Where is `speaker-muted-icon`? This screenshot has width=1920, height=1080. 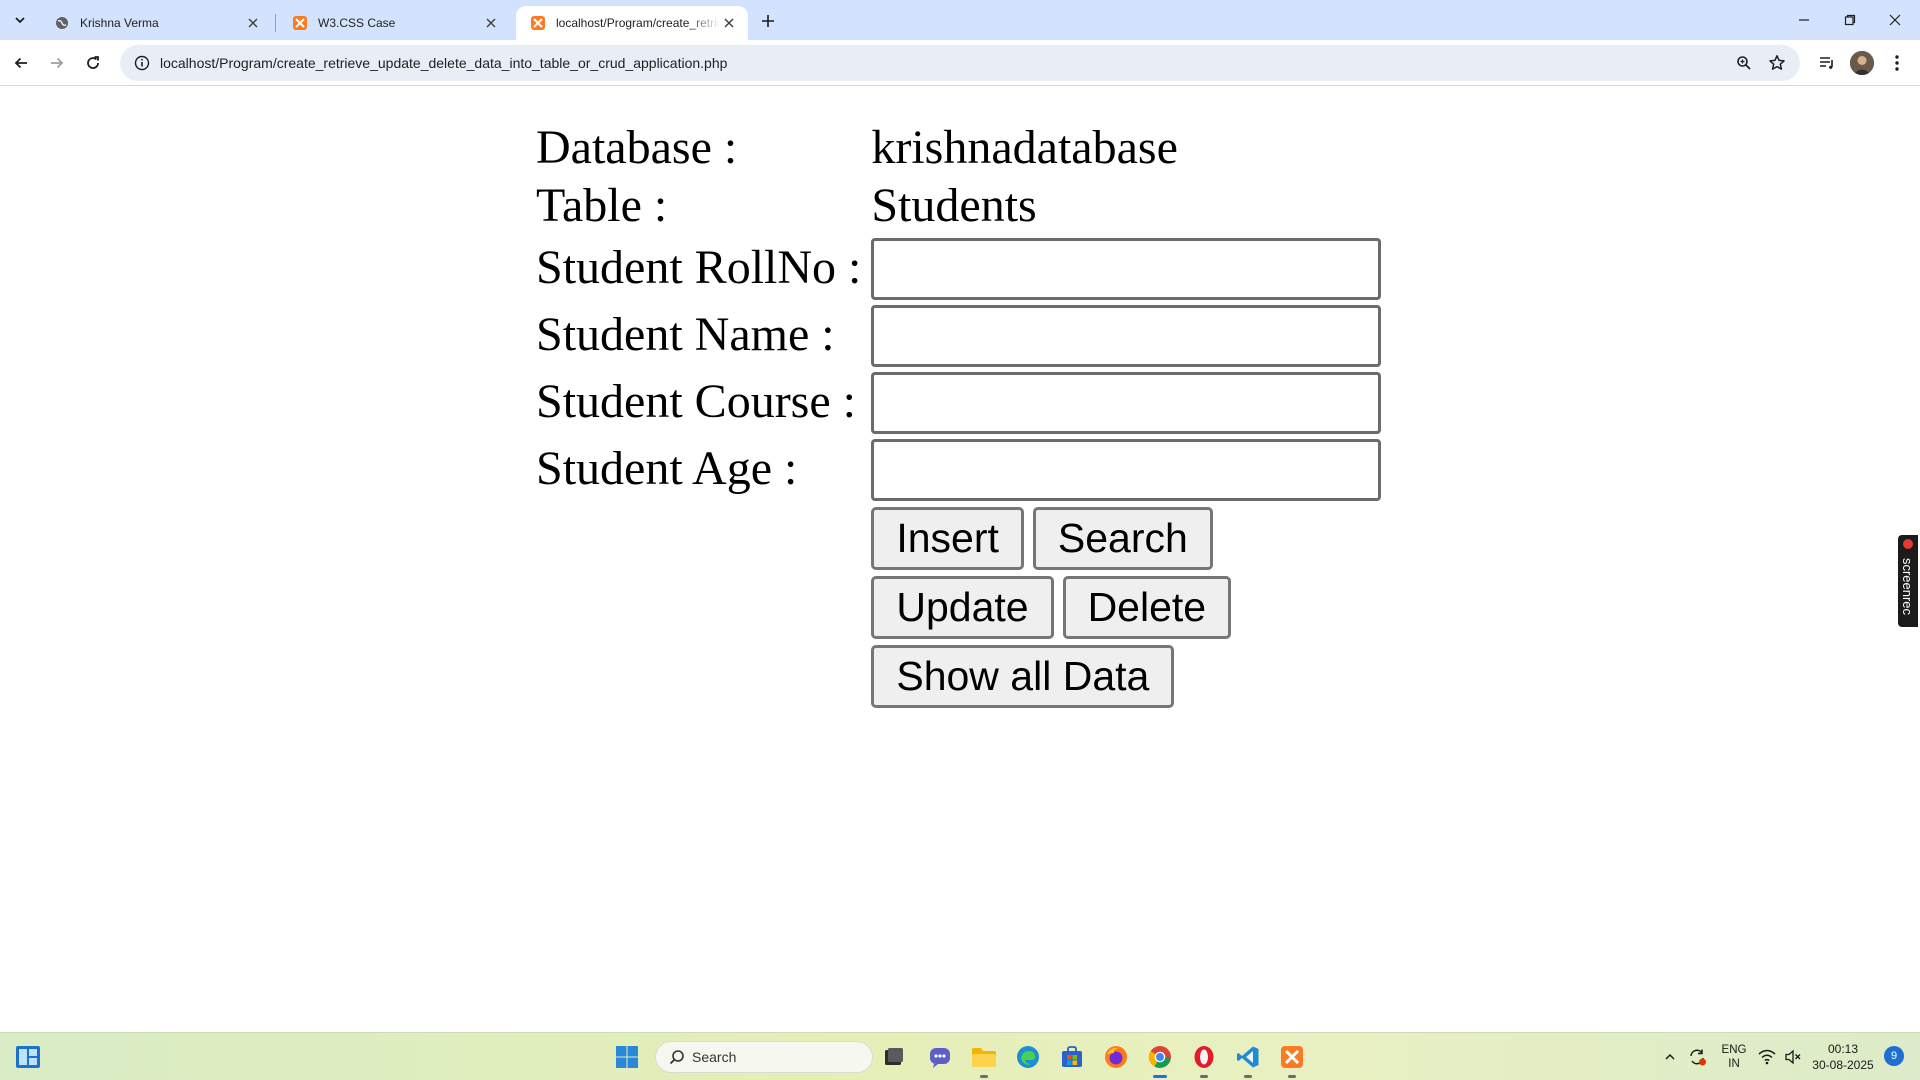
speaker-muted-icon is located at coordinates (1793, 1057).